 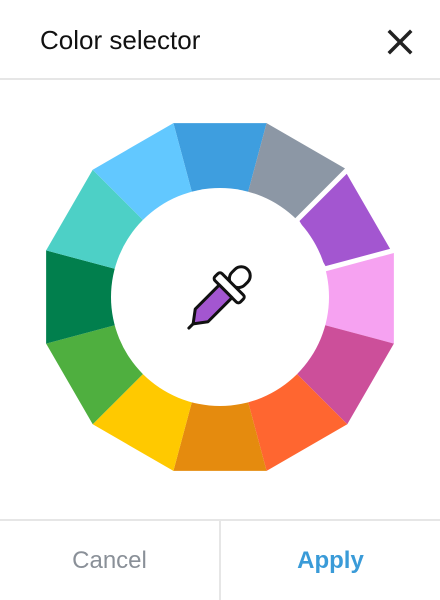 I want to click on close-icon, so click(x=400, y=42).